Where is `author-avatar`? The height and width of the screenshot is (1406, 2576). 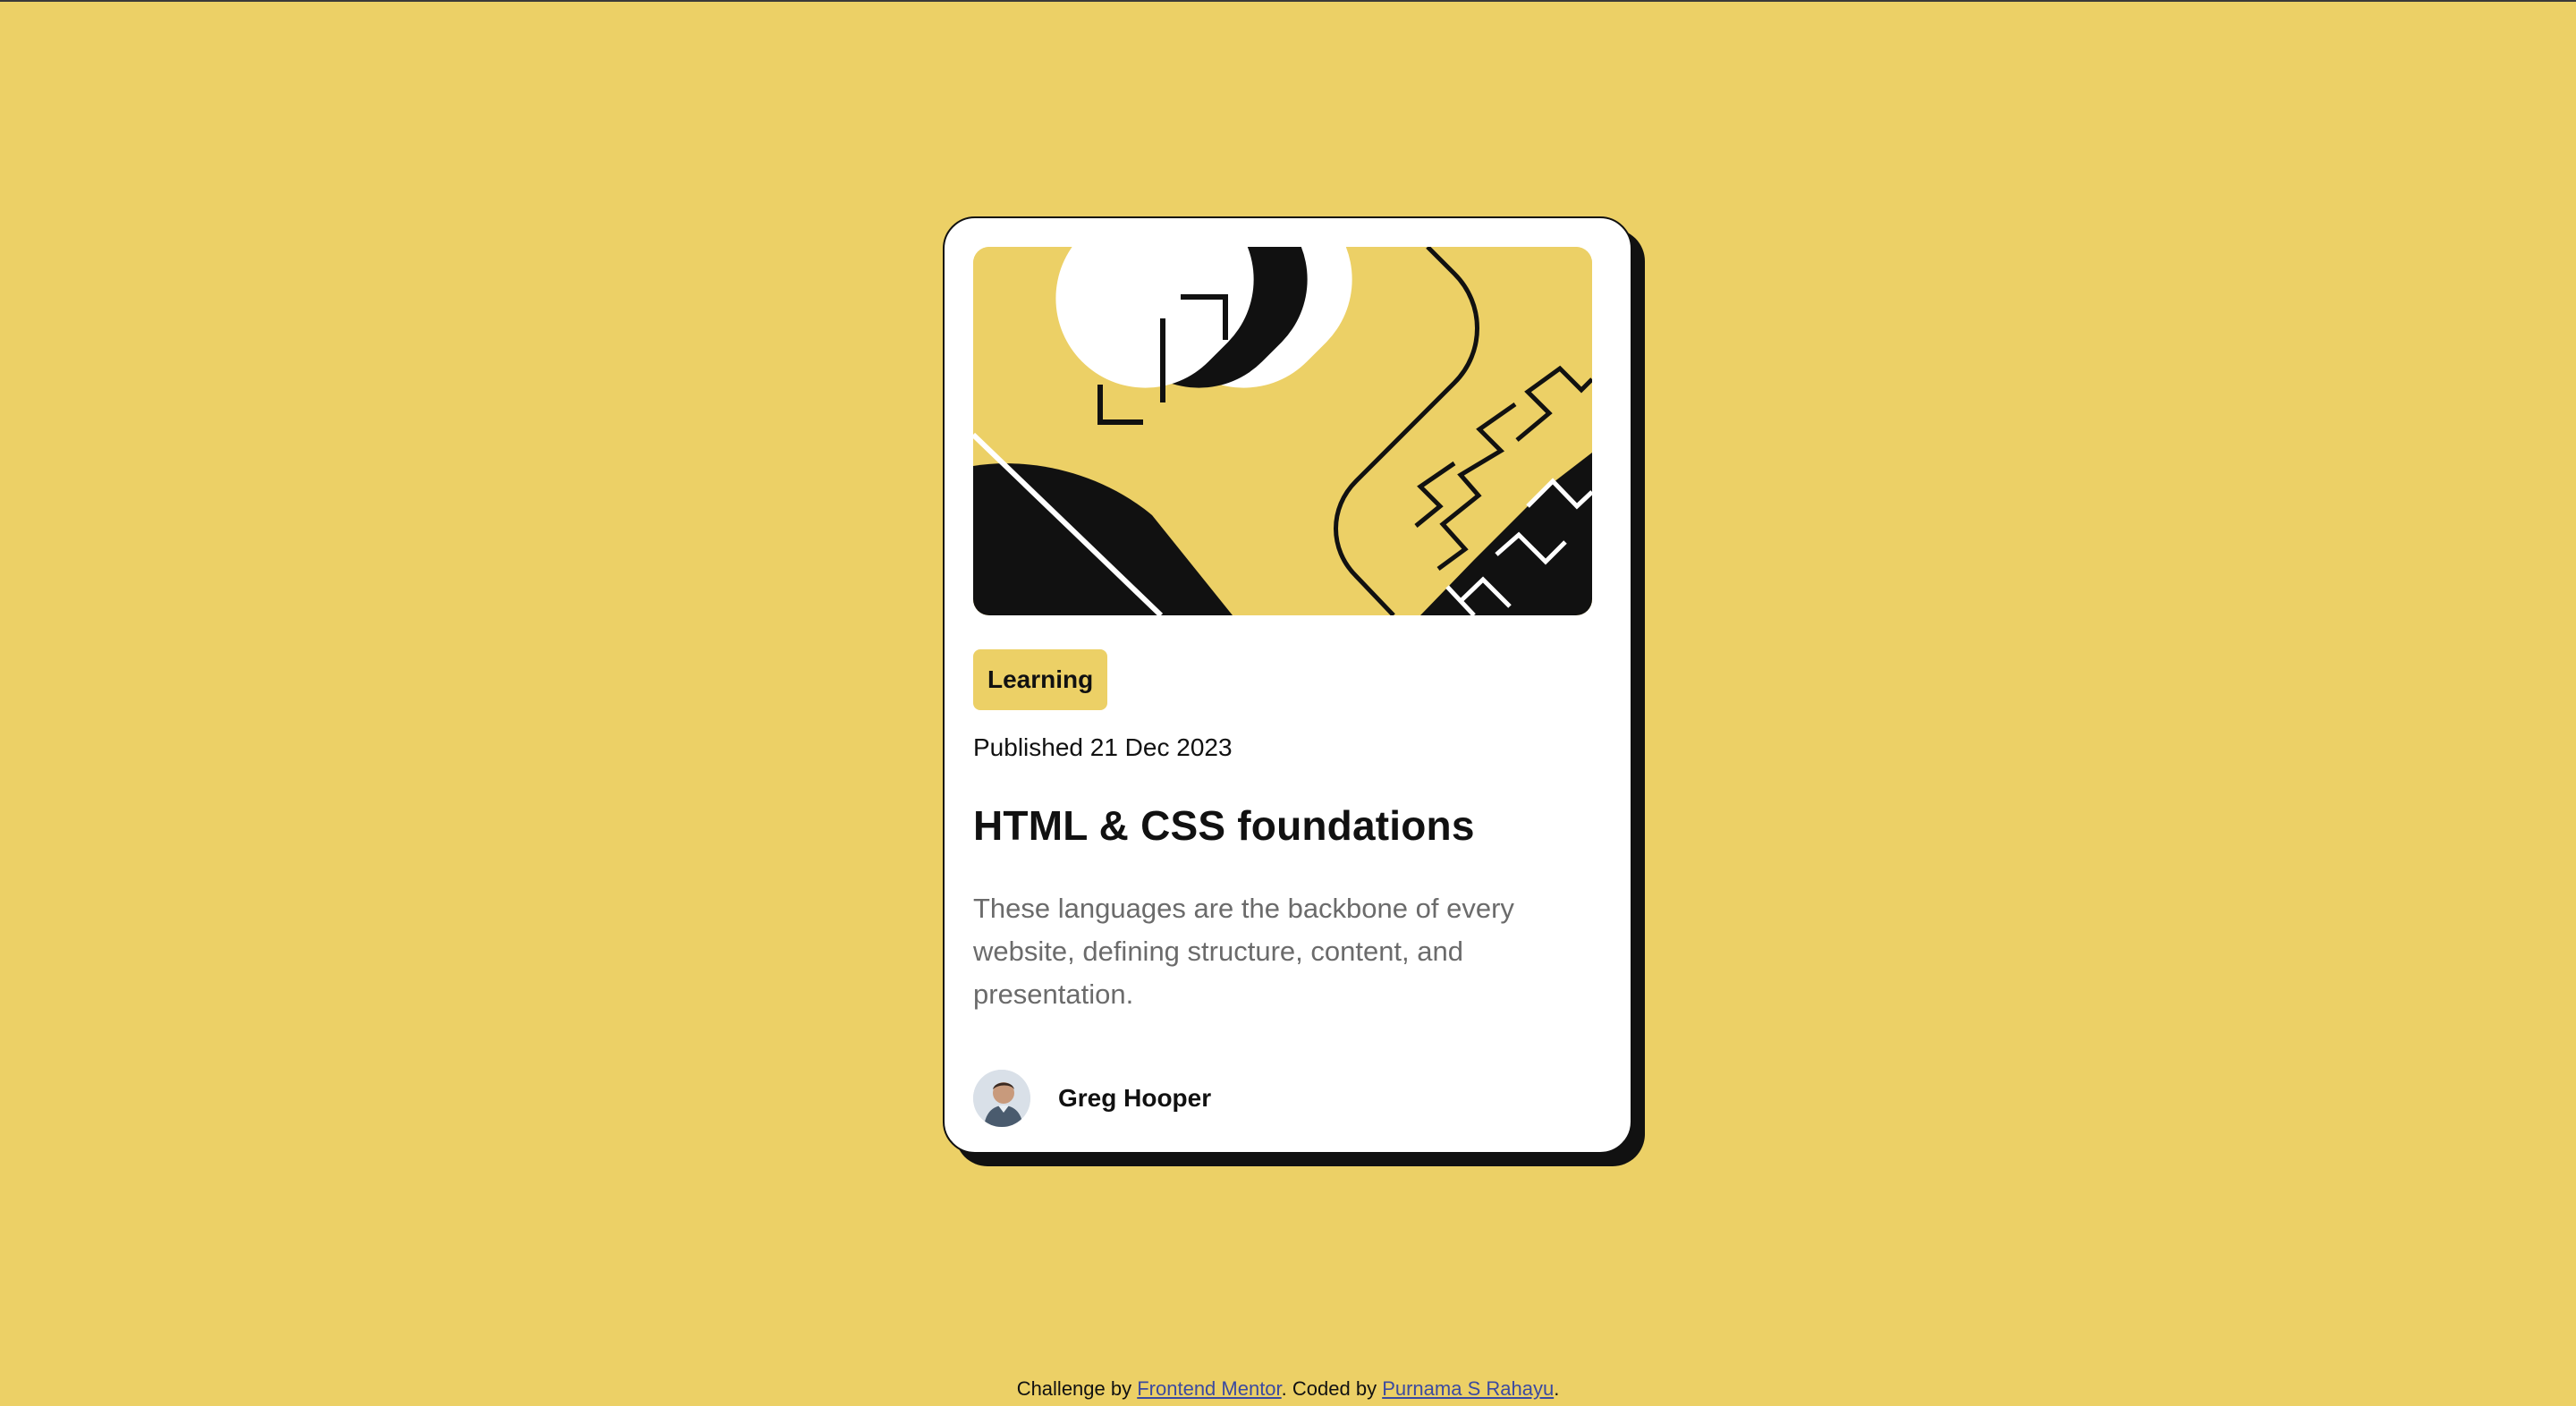
author-avatar is located at coordinates (1001, 1099).